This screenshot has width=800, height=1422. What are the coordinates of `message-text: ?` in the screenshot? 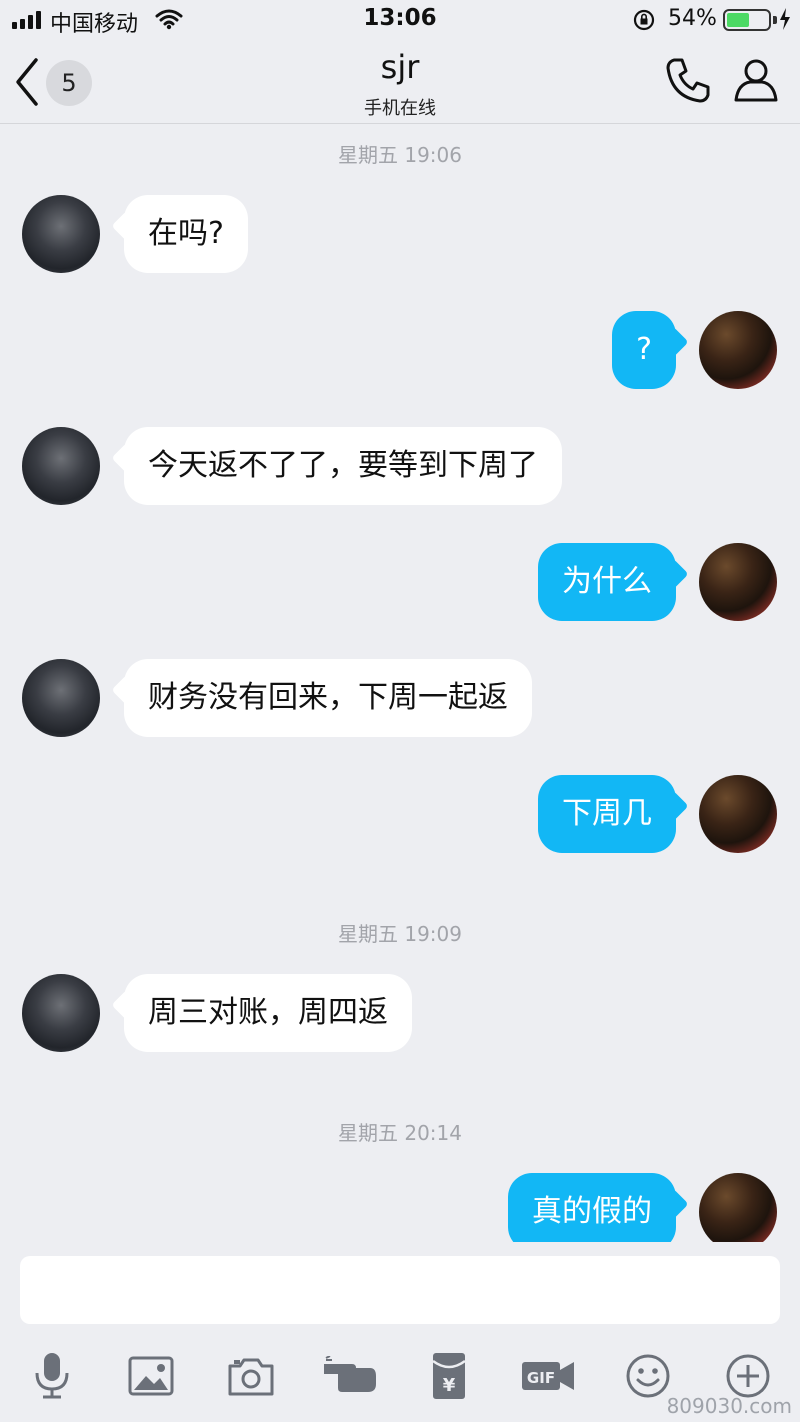 It's located at (644, 349).